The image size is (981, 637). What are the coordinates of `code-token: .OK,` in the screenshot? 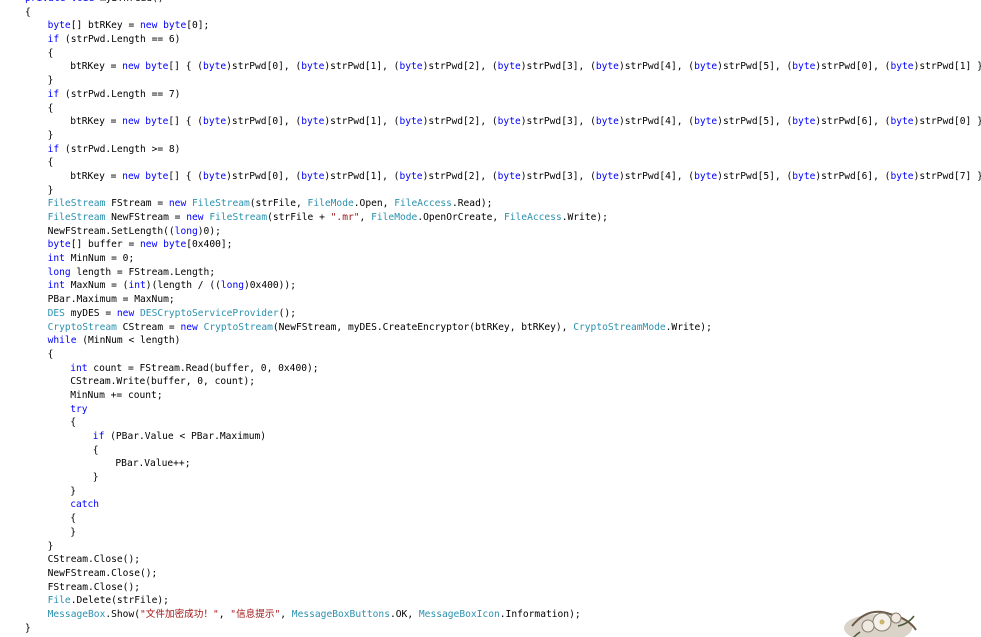 It's located at (404, 614).